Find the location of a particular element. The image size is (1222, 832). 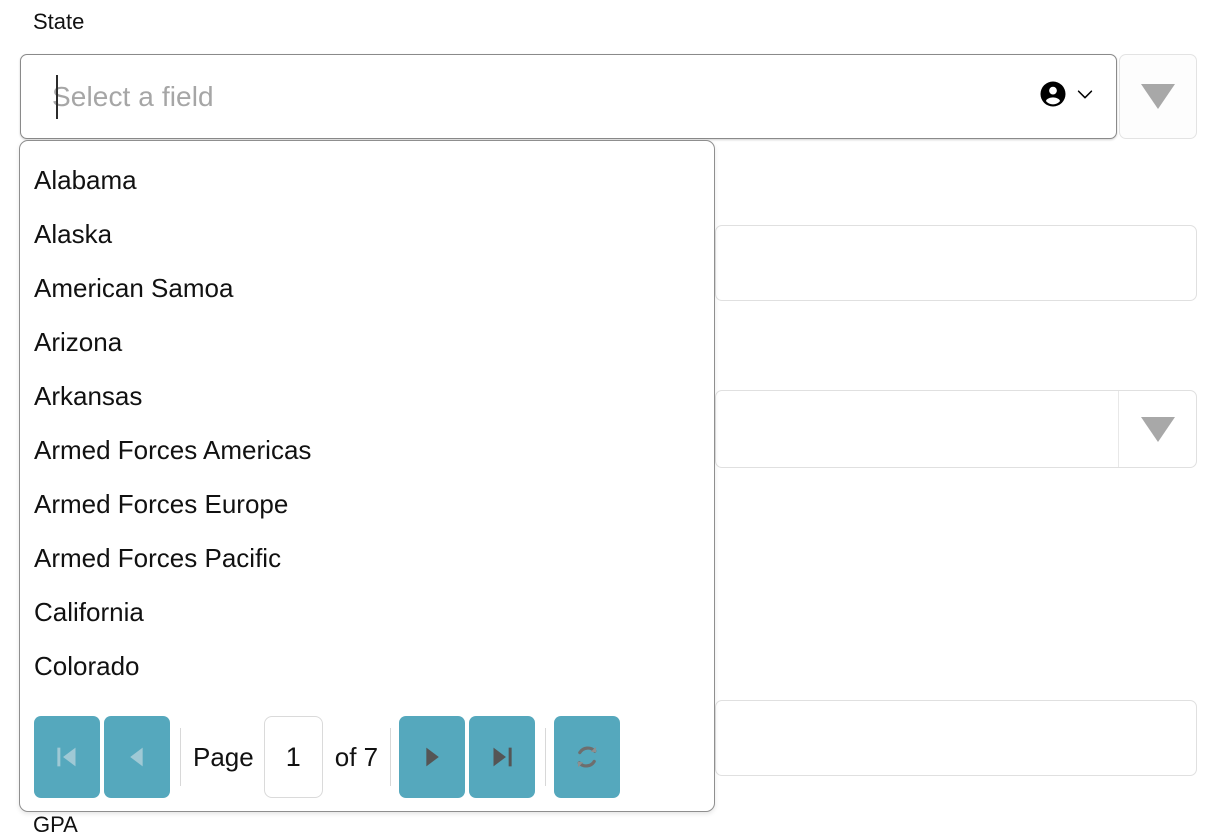

pager-divider-refresh is located at coordinates (546, 757).